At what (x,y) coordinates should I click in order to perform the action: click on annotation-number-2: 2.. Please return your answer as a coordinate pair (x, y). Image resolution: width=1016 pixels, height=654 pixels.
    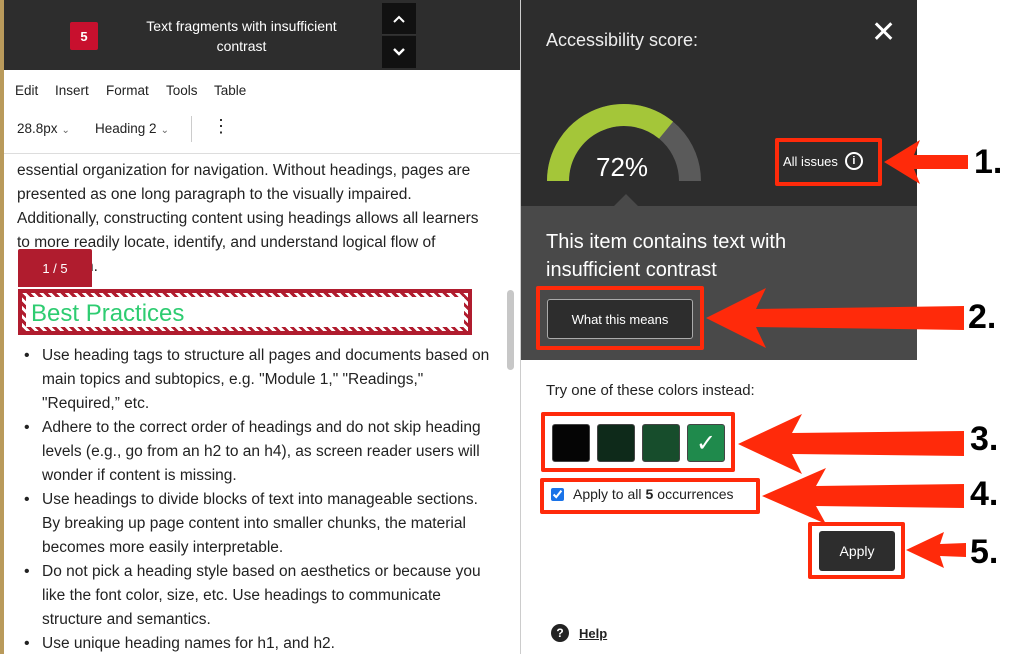
    Looking at the image, I should click on (982, 317).